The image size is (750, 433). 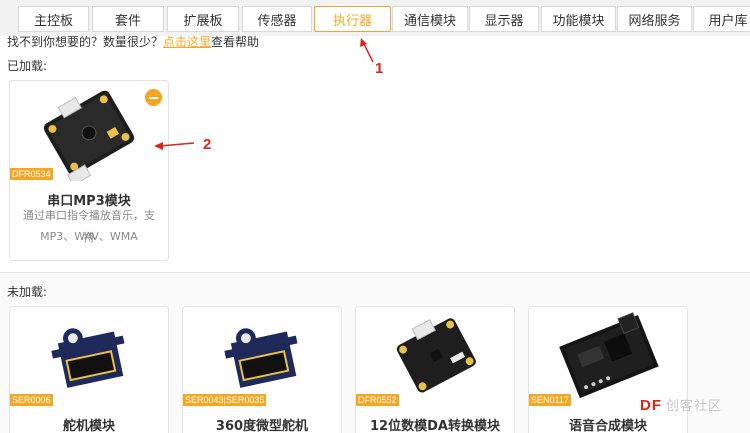 I want to click on help-link: 点击这里, so click(x=187, y=42).